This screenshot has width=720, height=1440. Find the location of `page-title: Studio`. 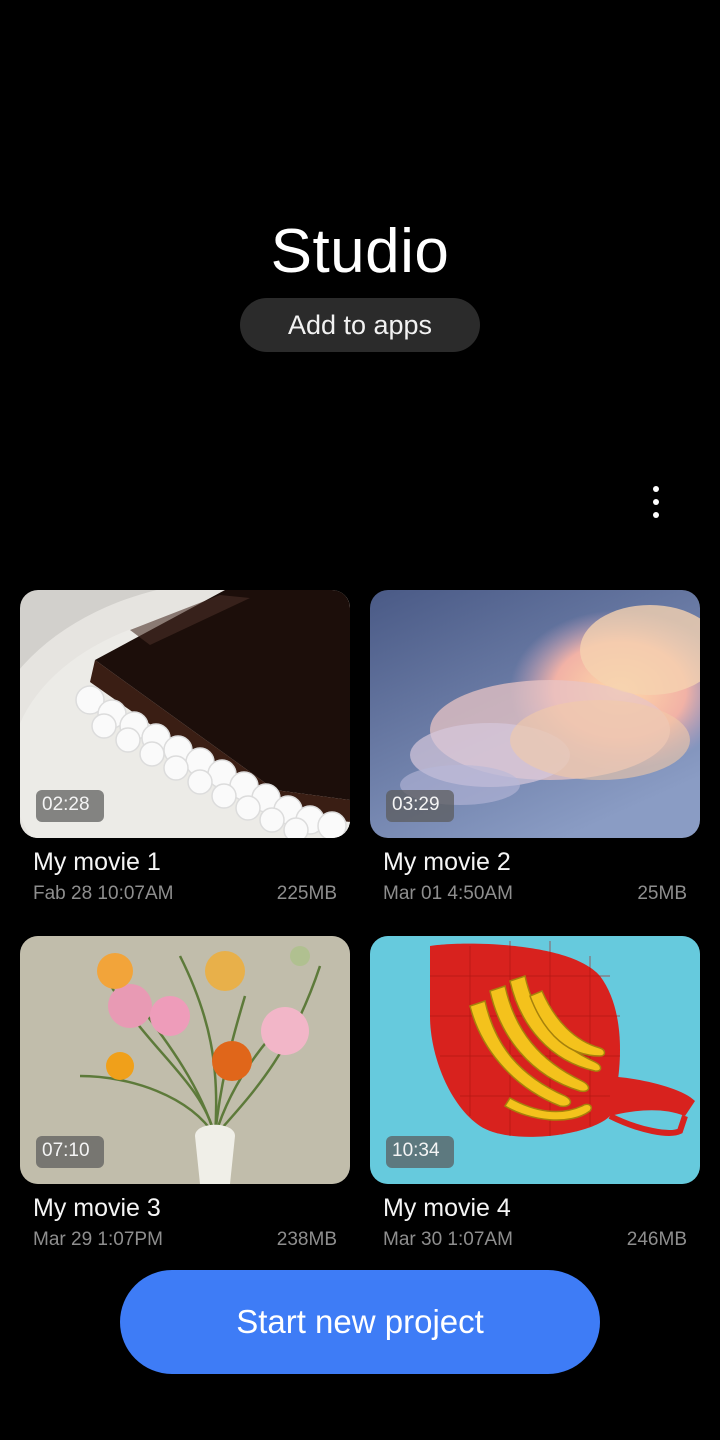

page-title: Studio is located at coordinates (360, 251).